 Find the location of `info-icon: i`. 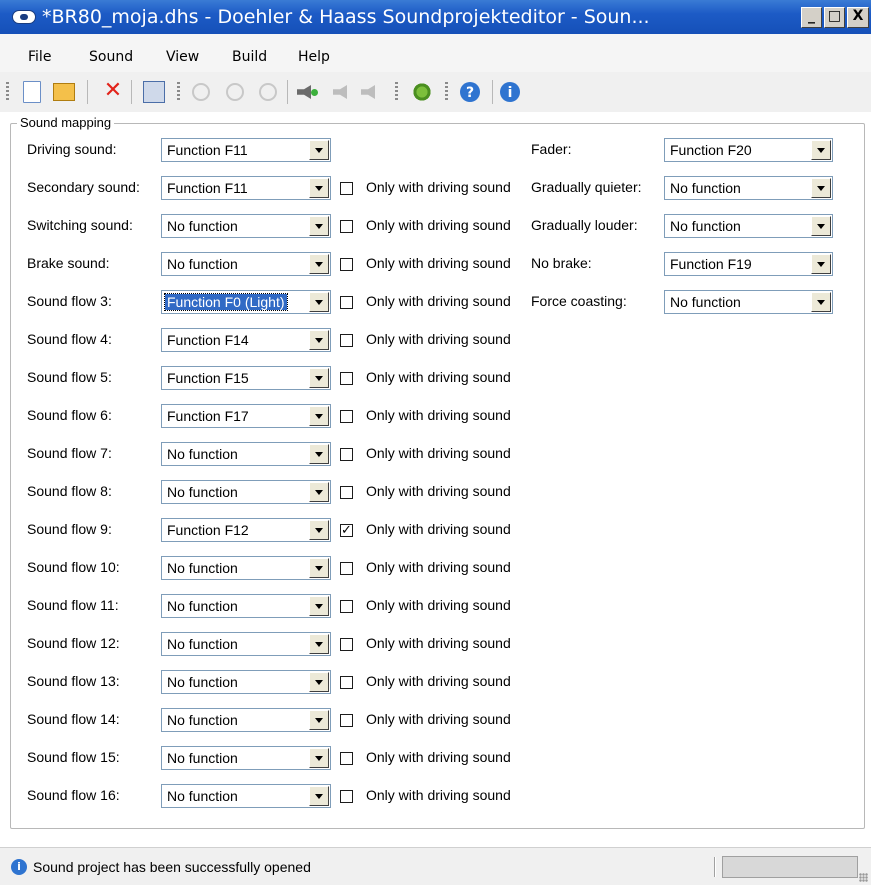

info-icon: i is located at coordinates (510, 92).